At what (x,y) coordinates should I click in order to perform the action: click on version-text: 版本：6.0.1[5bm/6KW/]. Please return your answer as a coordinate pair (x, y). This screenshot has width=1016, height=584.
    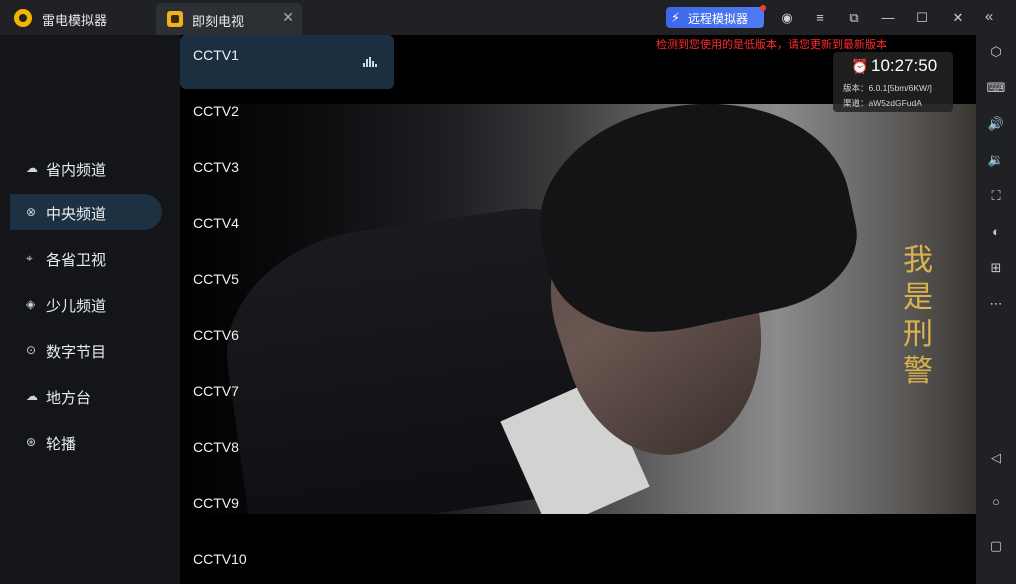
    Looking at the image, I should click on (887, 88).